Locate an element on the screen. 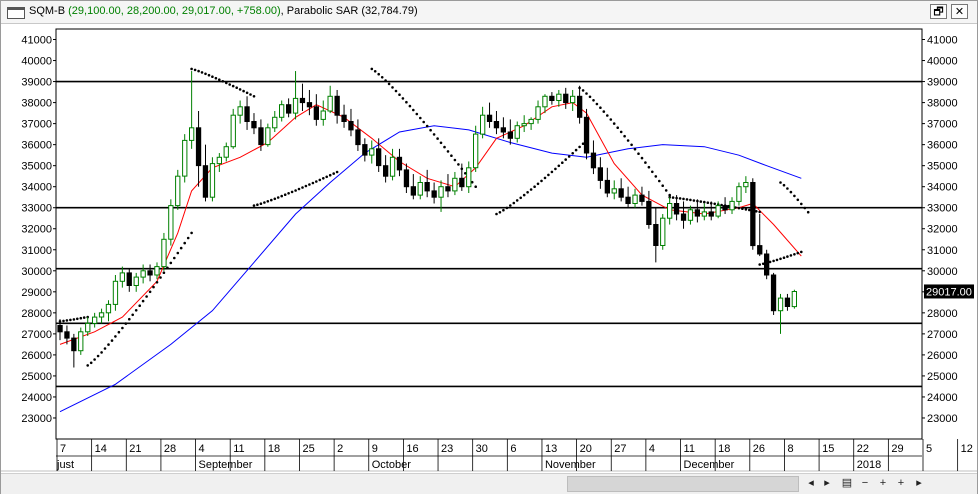 This screenshot has width=978, height=494. title-symbol: SQM-B is located at coordinates (47, 11).